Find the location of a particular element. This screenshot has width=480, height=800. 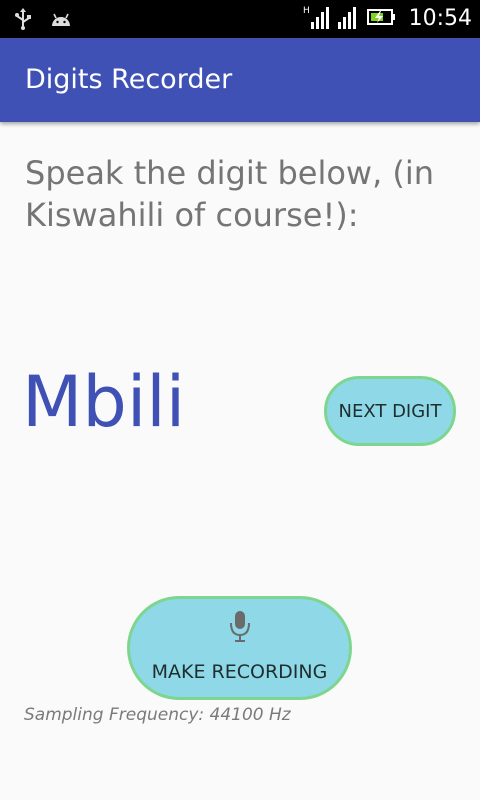

android-icon is located at coordinates (61, 21).